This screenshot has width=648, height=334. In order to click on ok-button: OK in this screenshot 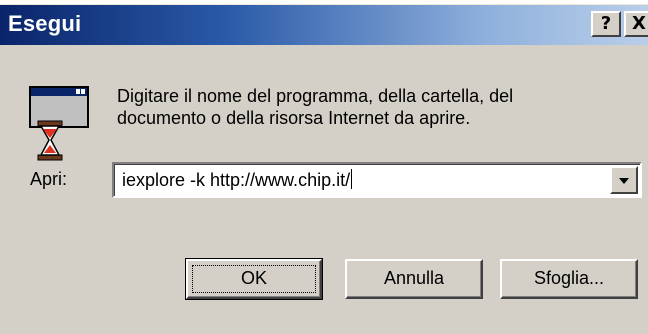, I will do `click(254, 279)`.